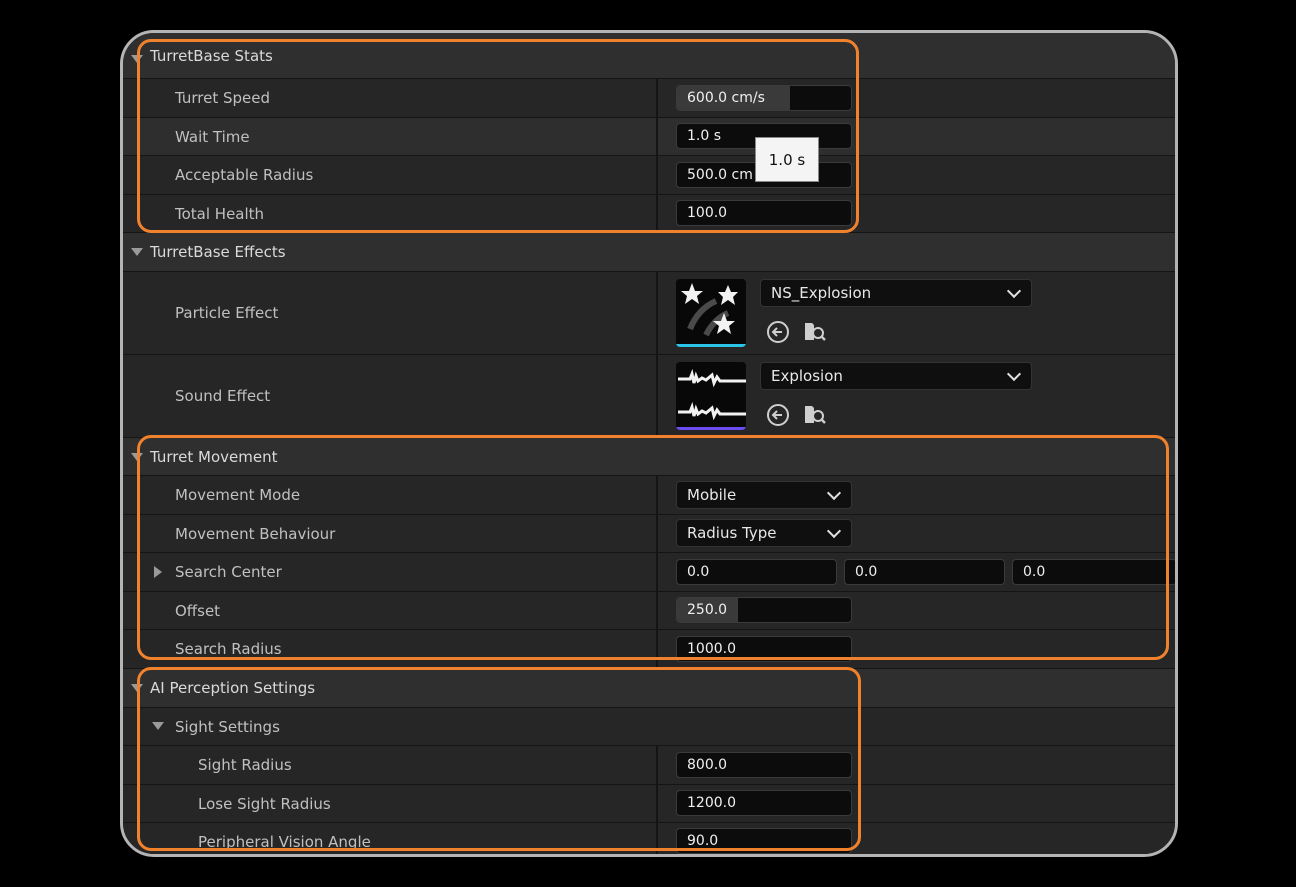 This screenshot has width=1296, height=887. I want to click on category-label: TurretBase Stats, so click(211, 55).